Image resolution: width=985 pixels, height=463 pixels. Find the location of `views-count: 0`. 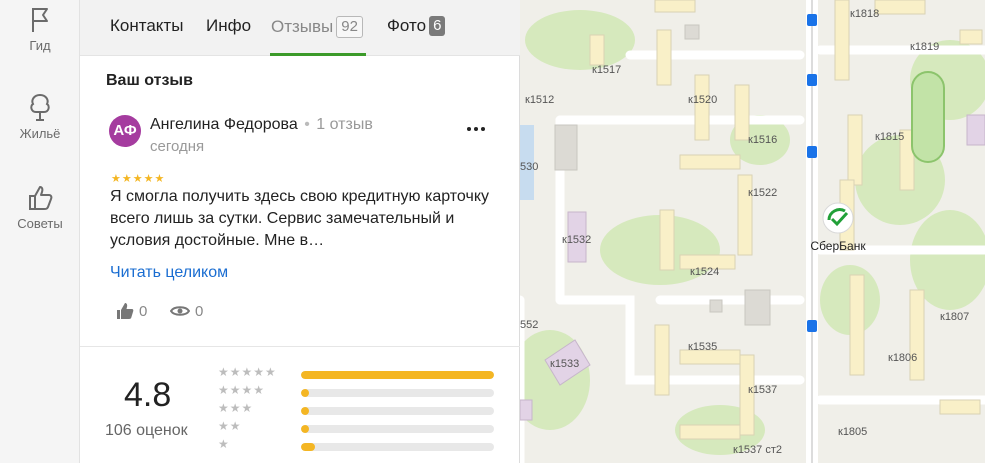

views-count: 0 is located at coordinates (199, 311).